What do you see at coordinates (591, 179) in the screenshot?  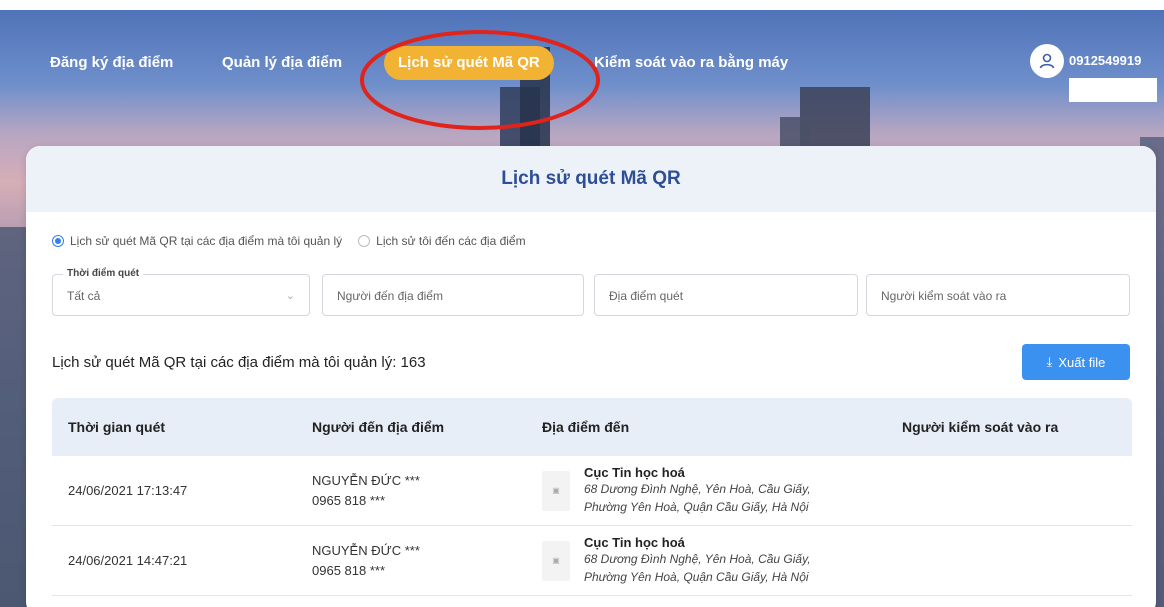 I see `page-title: Lịch sử quét Mã QR` at bounding box center [591, 179].